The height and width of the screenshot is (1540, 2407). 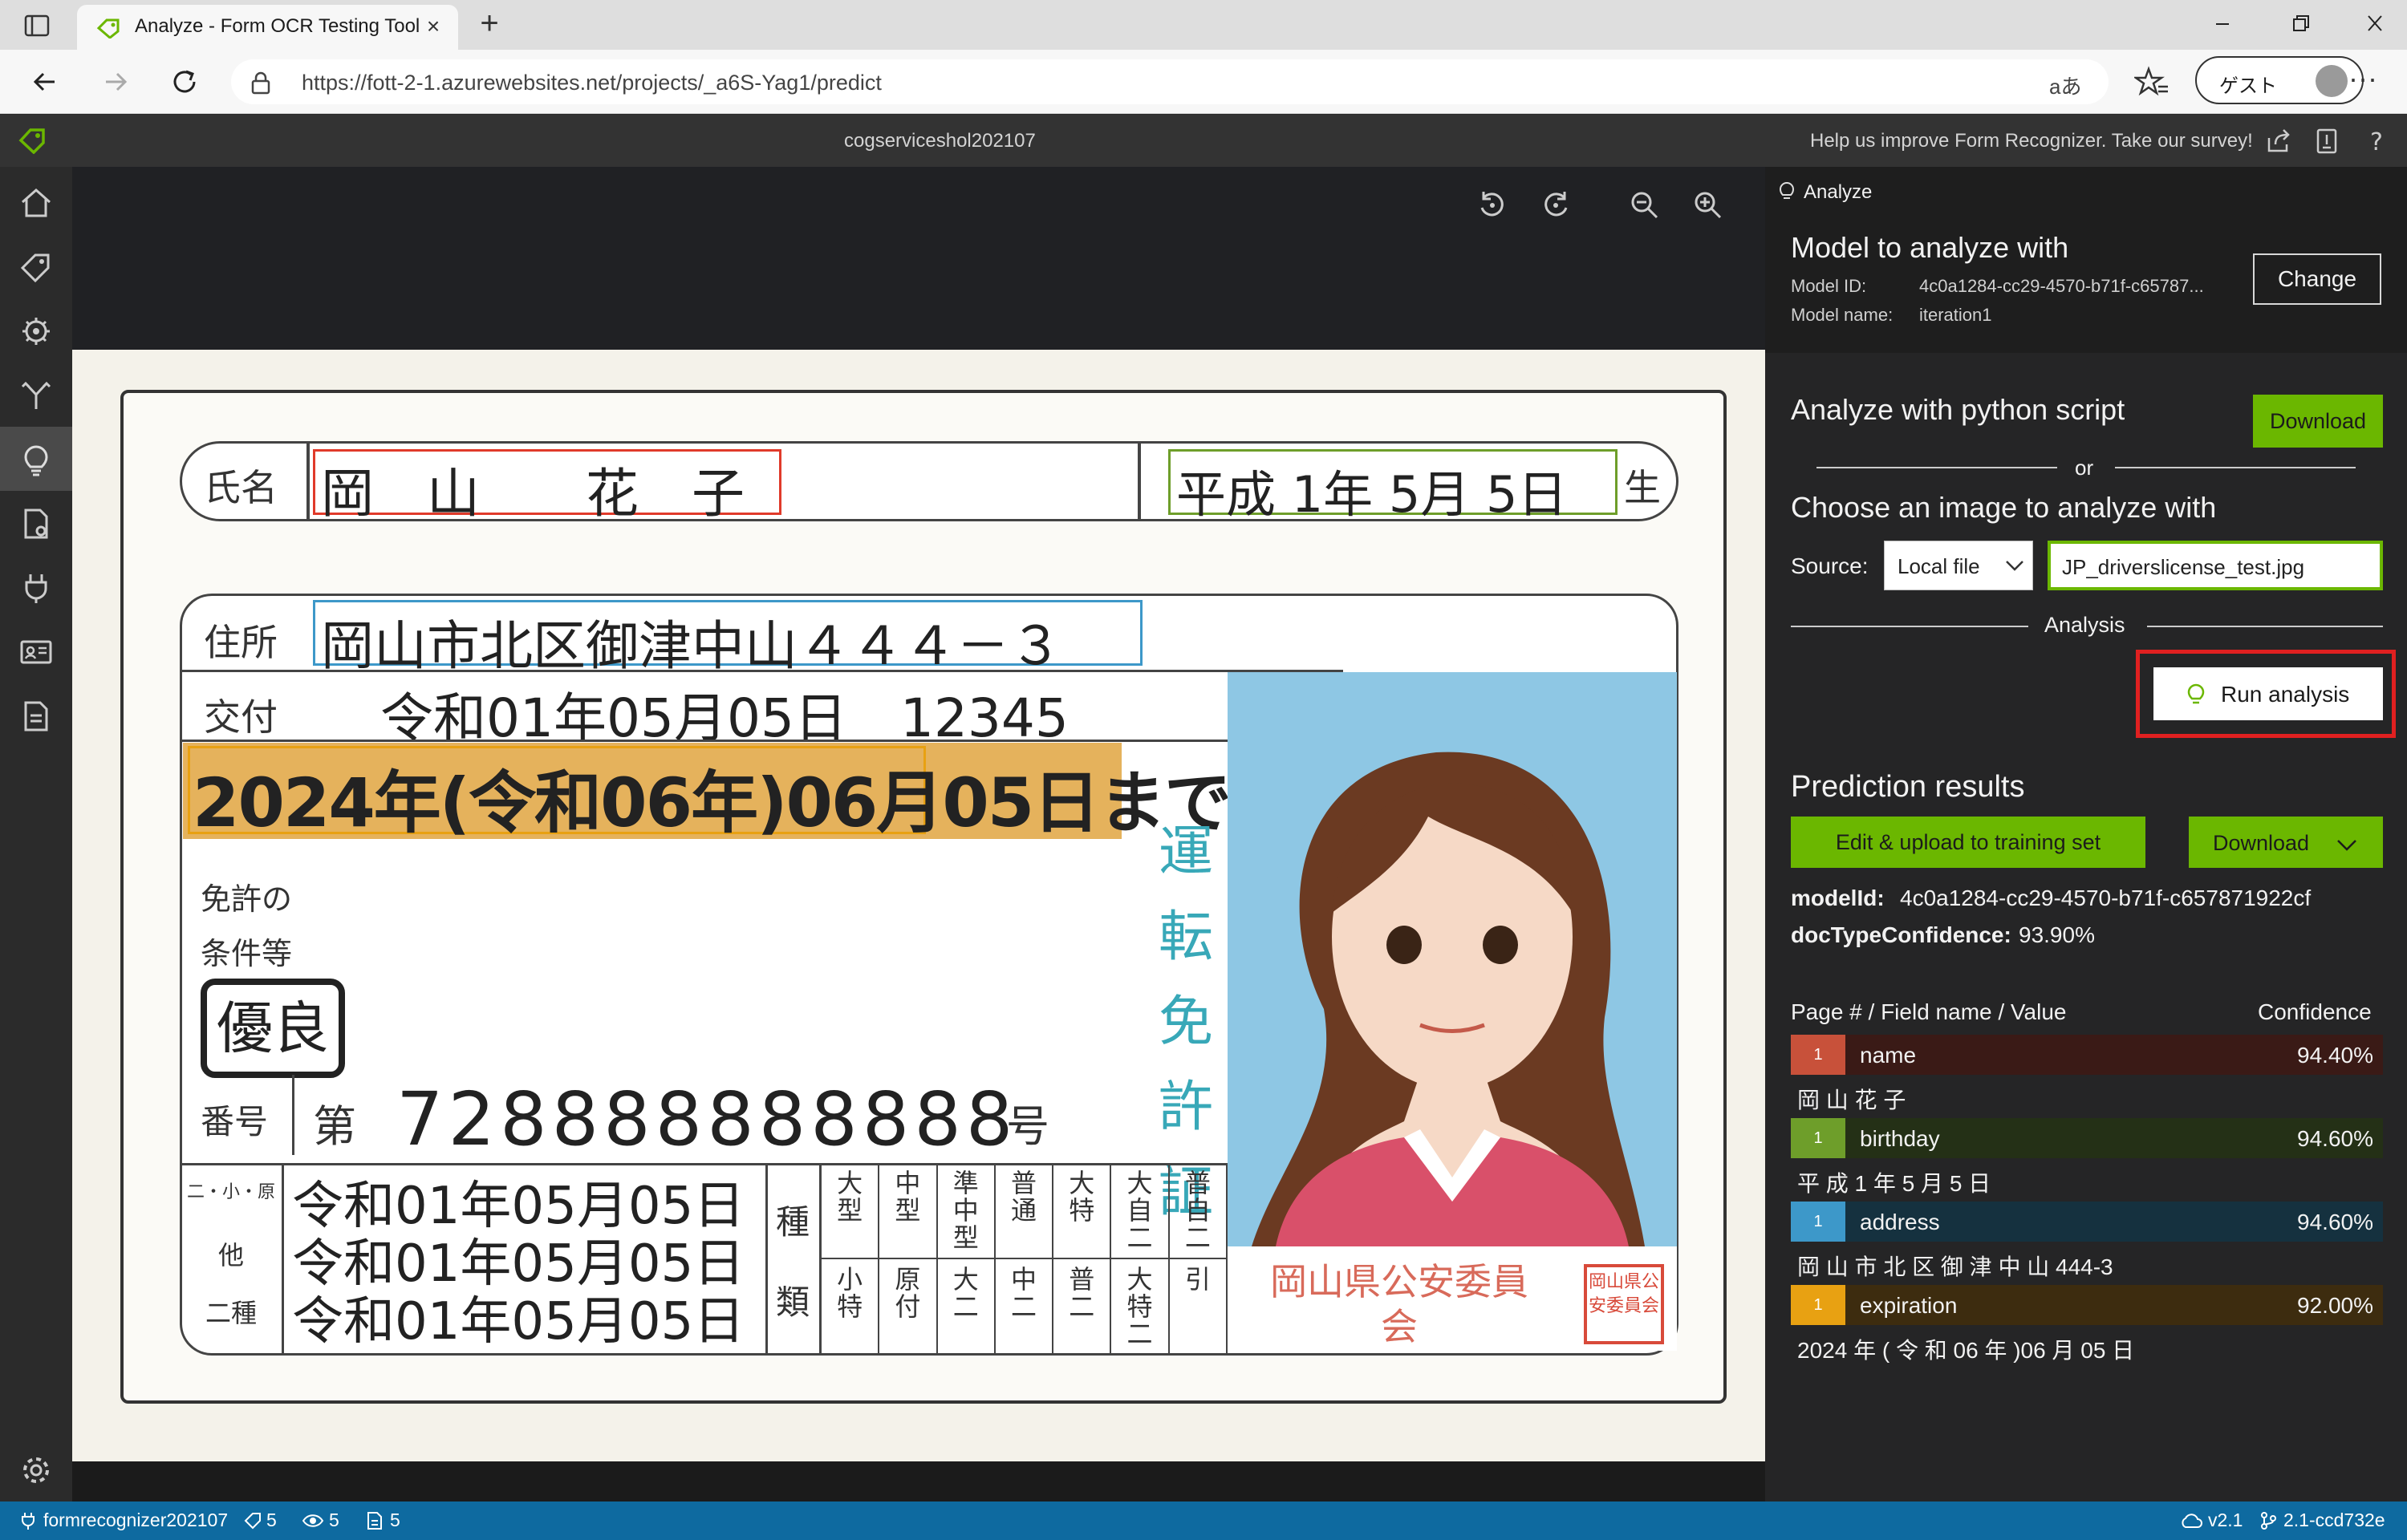 I want to click on connection-name: formrecognizer202107, so click(x=136, y=1520).